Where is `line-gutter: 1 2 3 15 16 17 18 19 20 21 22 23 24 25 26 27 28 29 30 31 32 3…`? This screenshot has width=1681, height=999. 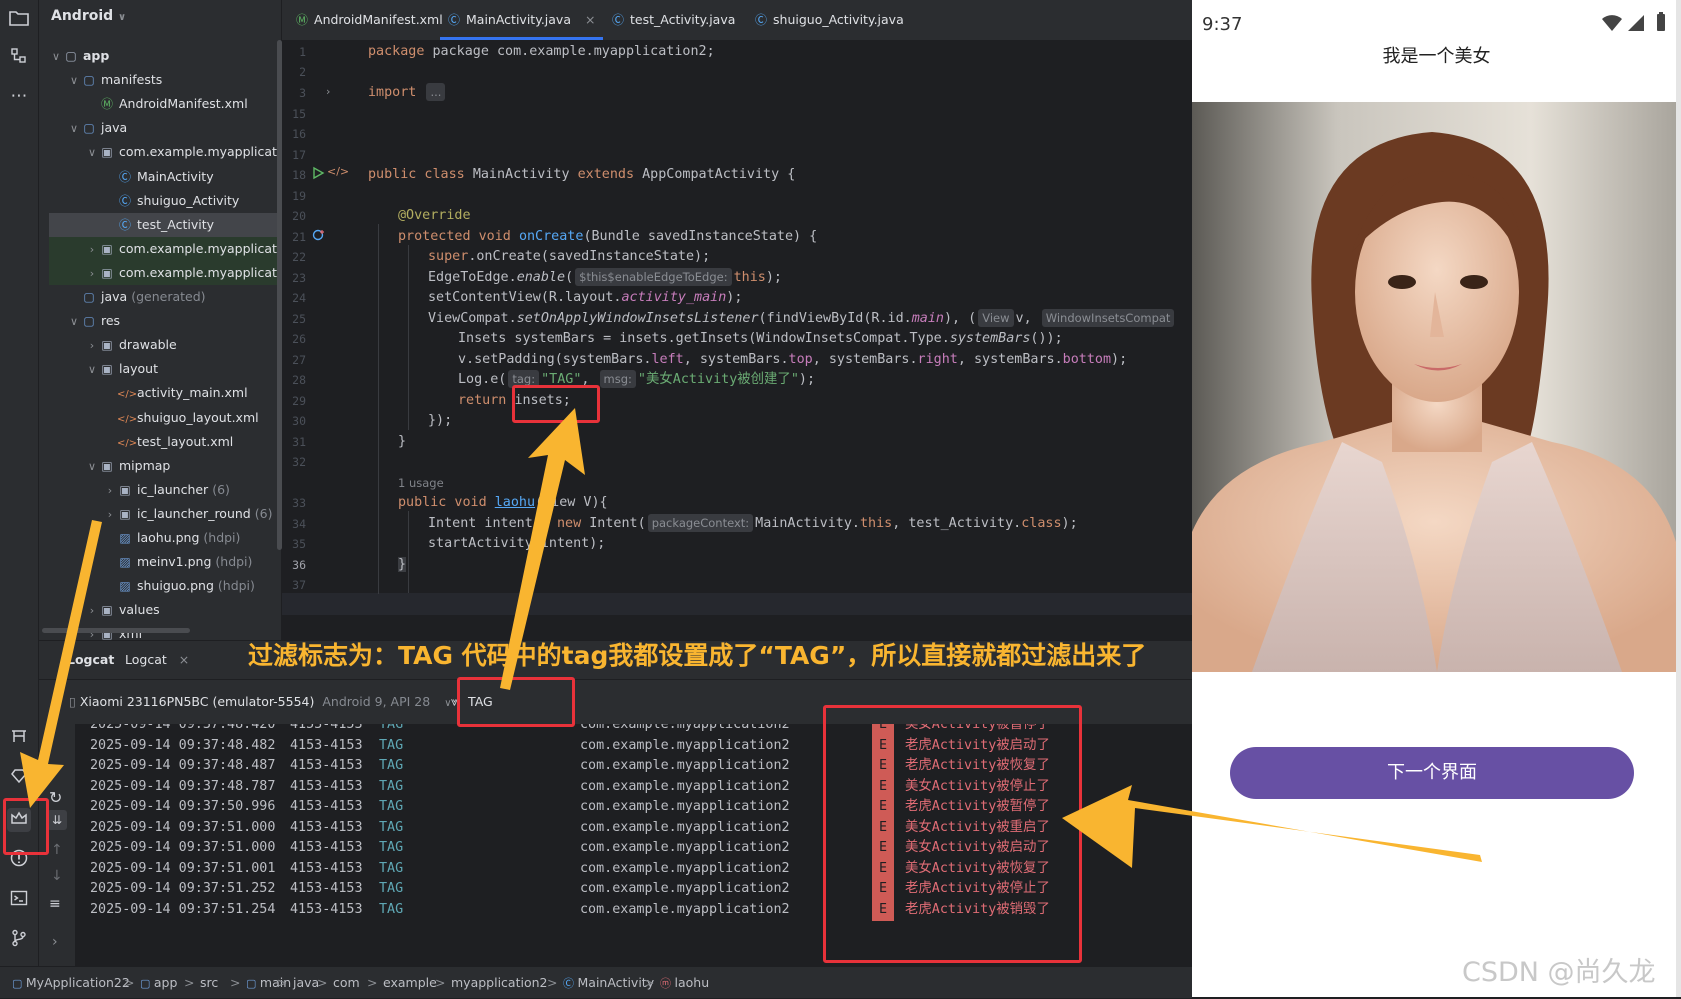
line-gutter: 1 2 3 15 16 17 18 19 20 21 22 23 24 25 26 27 28 29 30 31 32 3… is located at coordinates (312, 340).